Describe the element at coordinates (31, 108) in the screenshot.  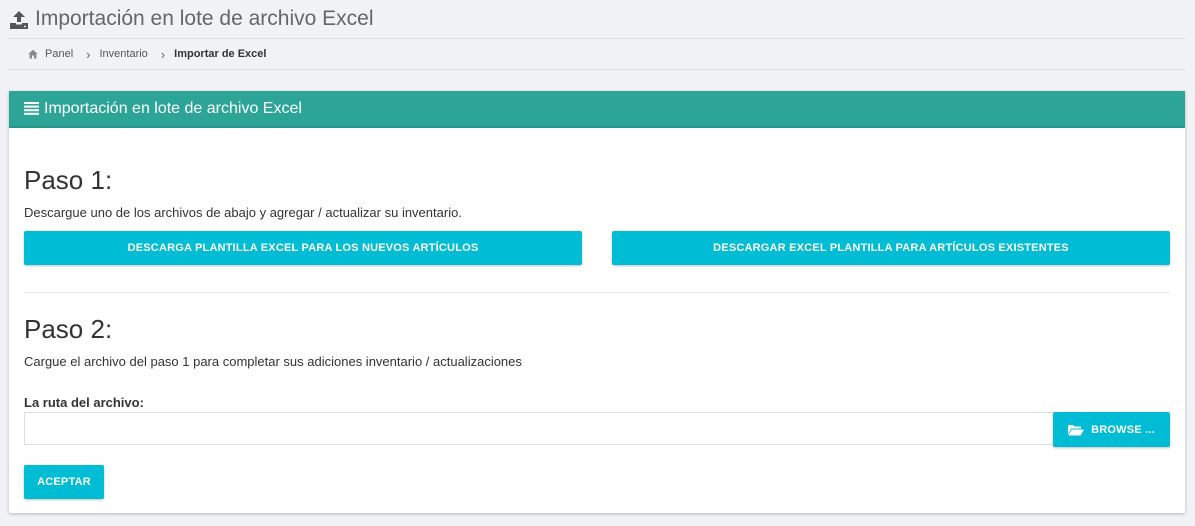
I see `list-icon` at that location.